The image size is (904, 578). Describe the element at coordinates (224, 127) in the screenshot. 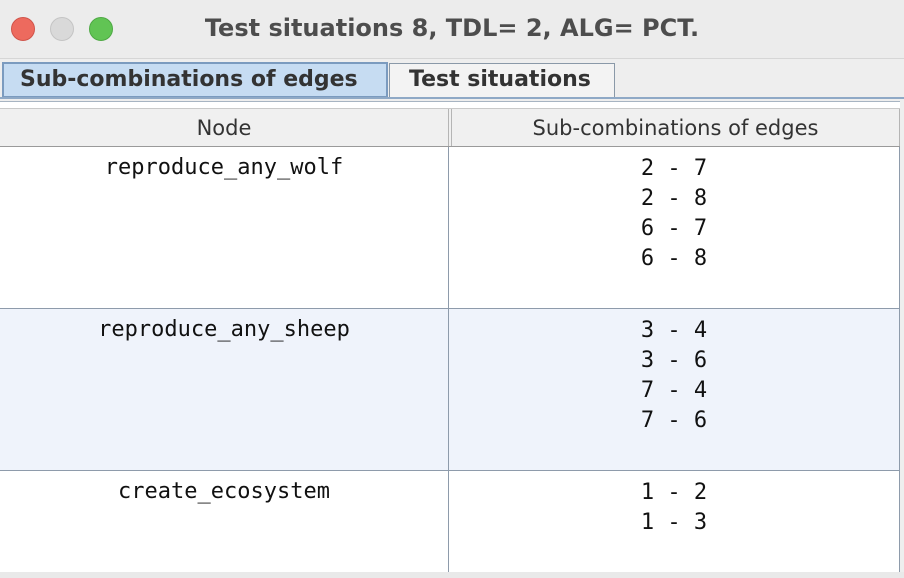

I see `column-header-node: Node` at that location.